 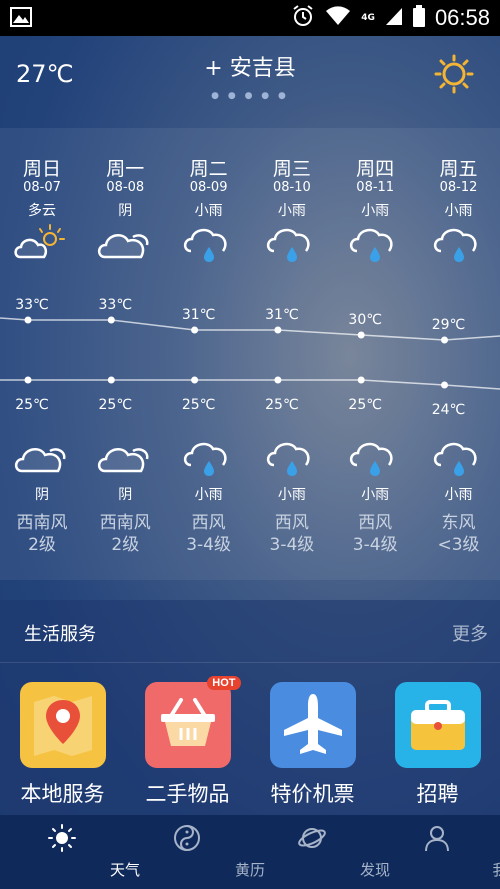 I want to click on weather-header: 27℃ + 安吉县 ● ● ● ● ●, so click(x=250, y=74).